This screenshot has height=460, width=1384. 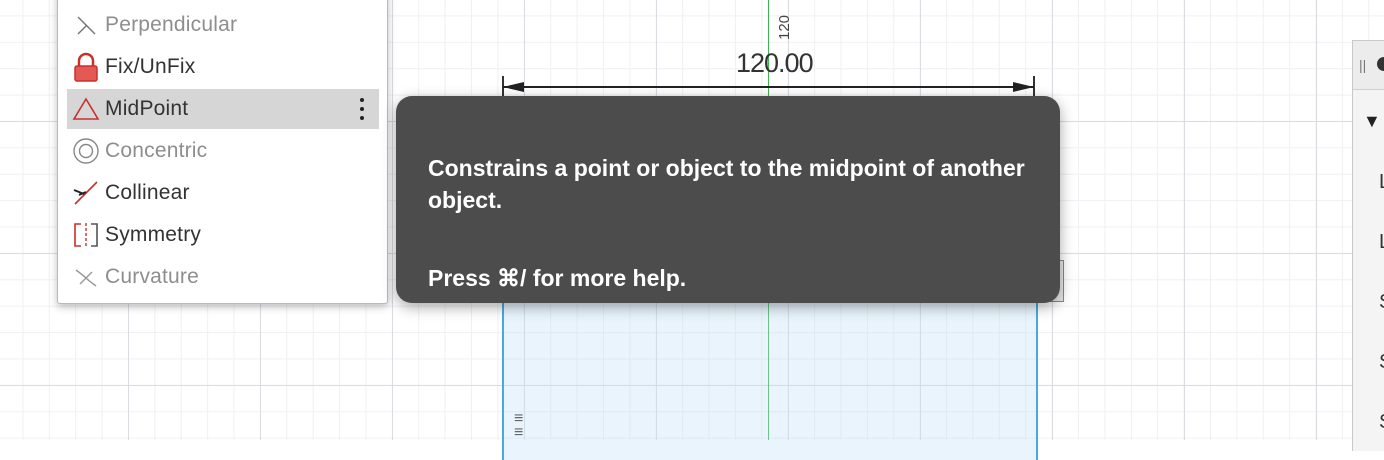 I want to click on curvature-icon, so click(x=86, y=277).